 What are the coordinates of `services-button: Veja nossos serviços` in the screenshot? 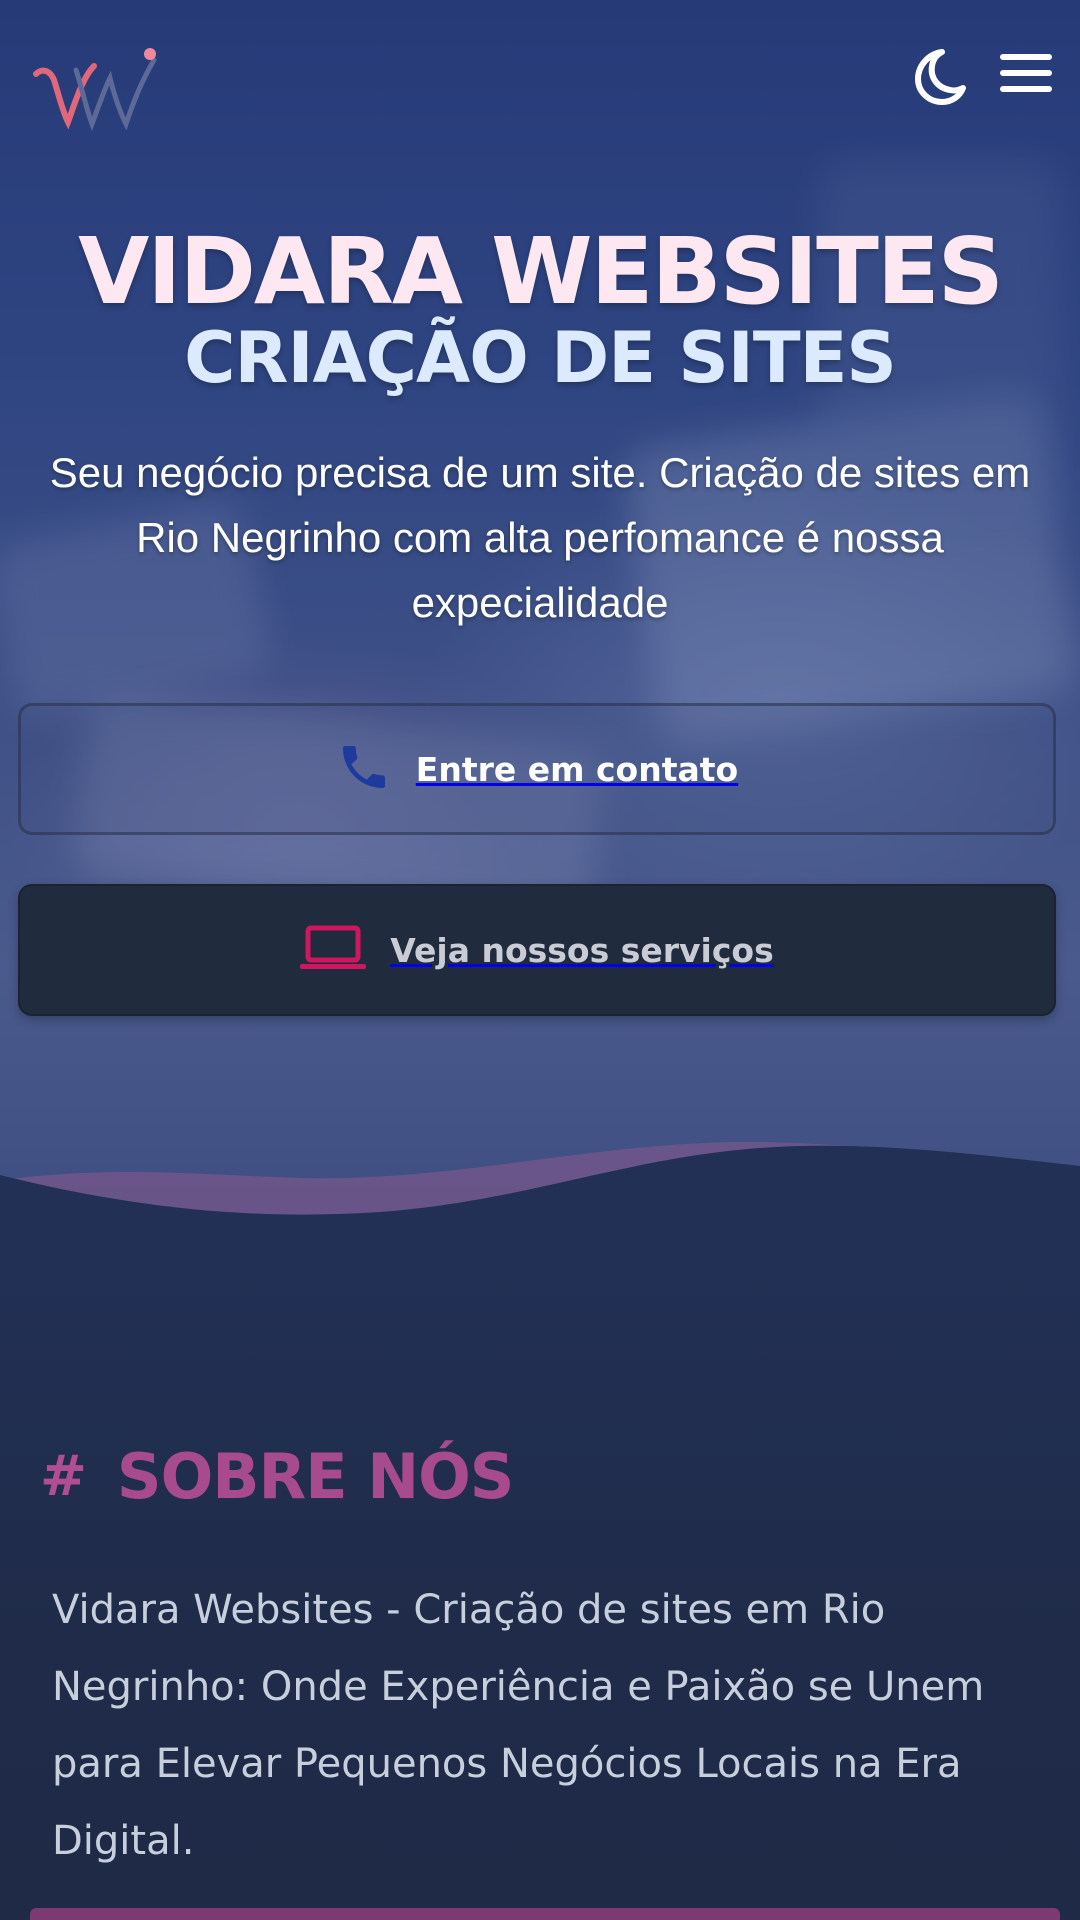 It's located at (537, 950).